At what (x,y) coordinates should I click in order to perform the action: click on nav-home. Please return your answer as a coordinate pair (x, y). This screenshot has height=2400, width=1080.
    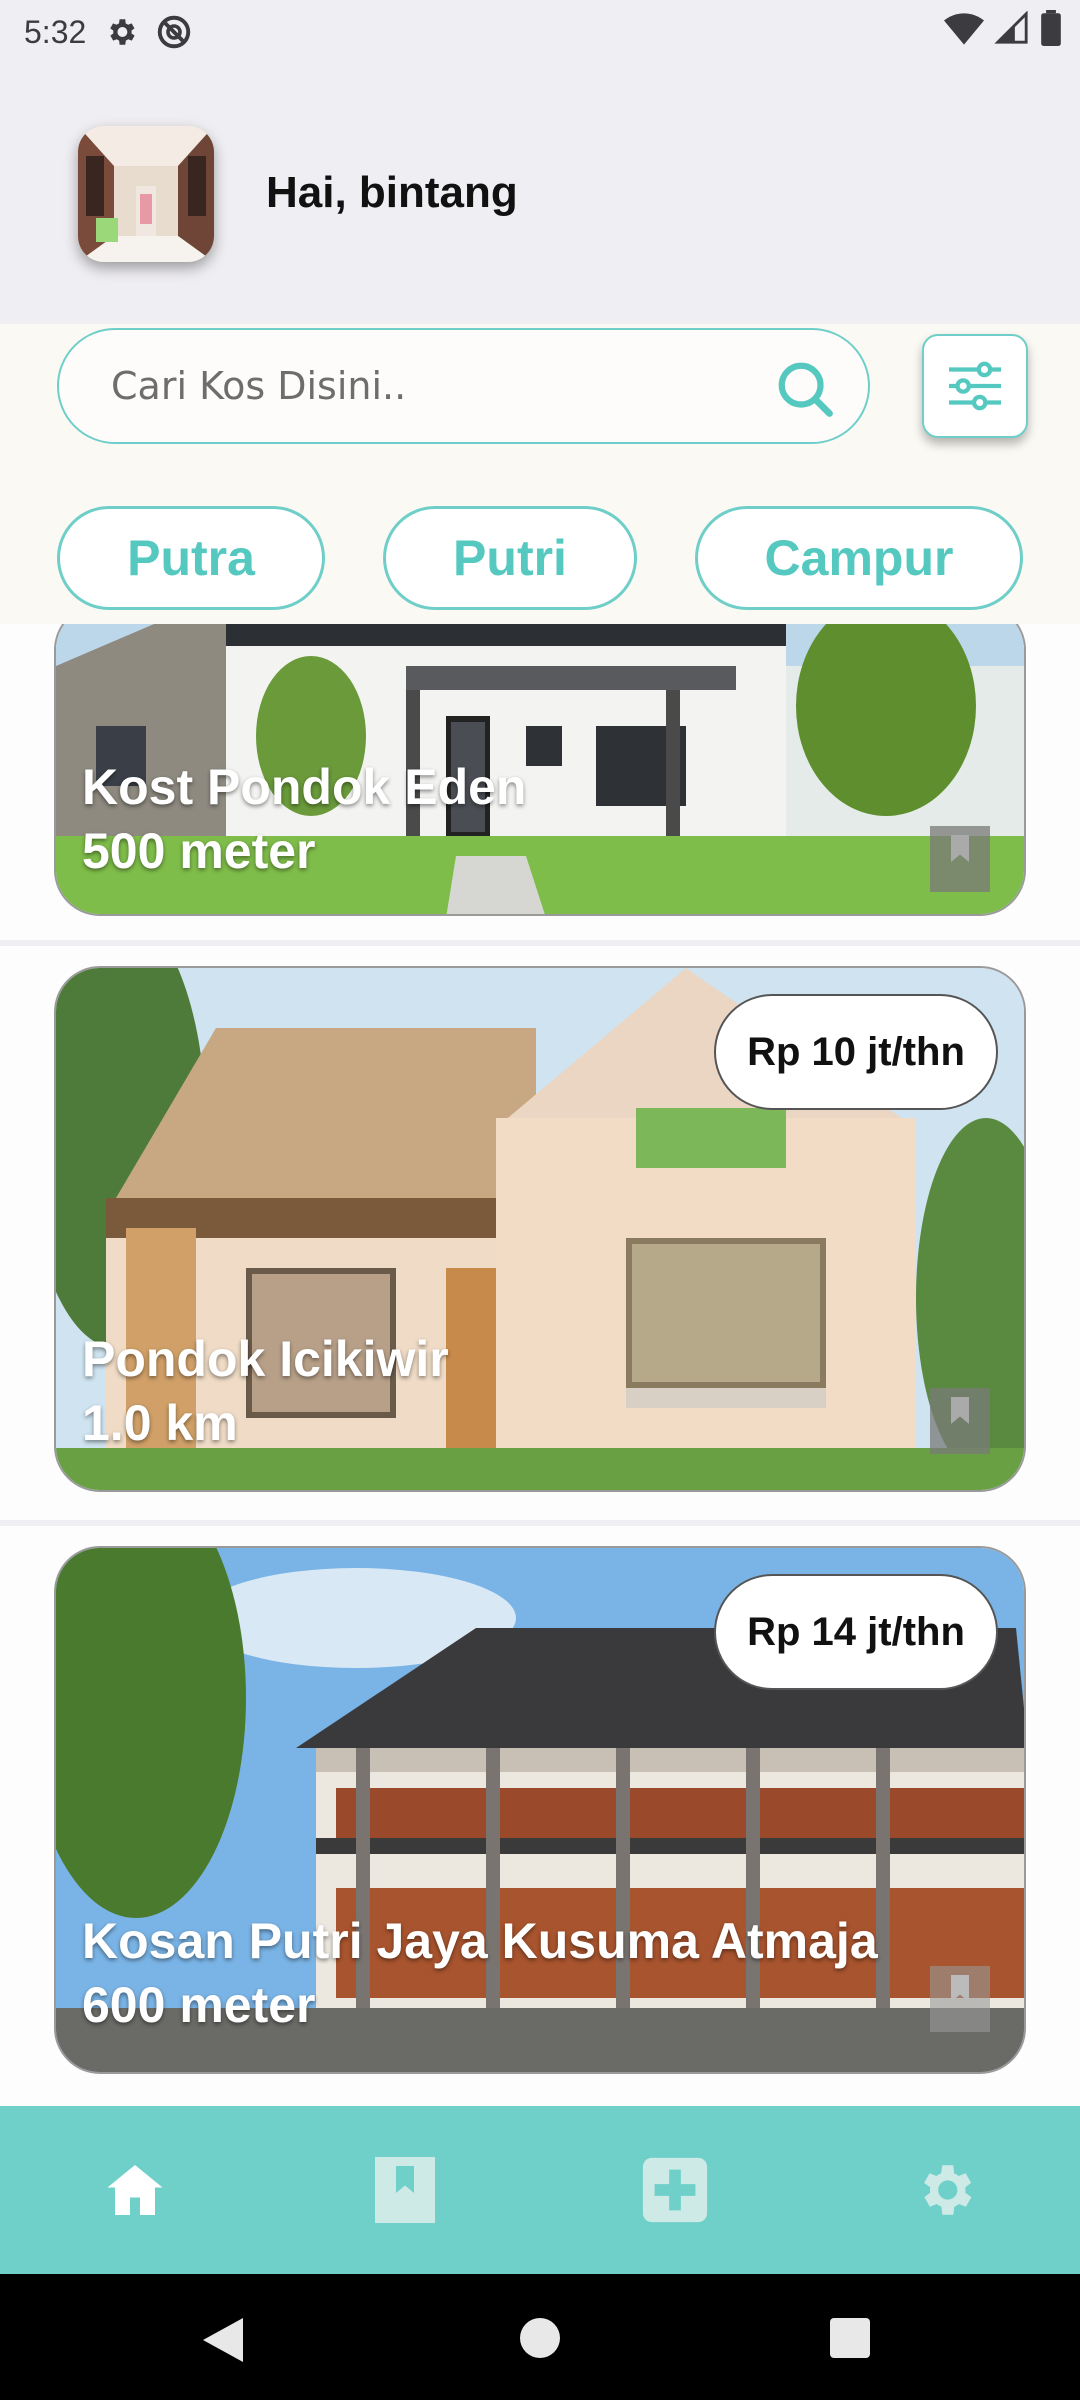
    Looking at the image, I should click on (135, 2190).